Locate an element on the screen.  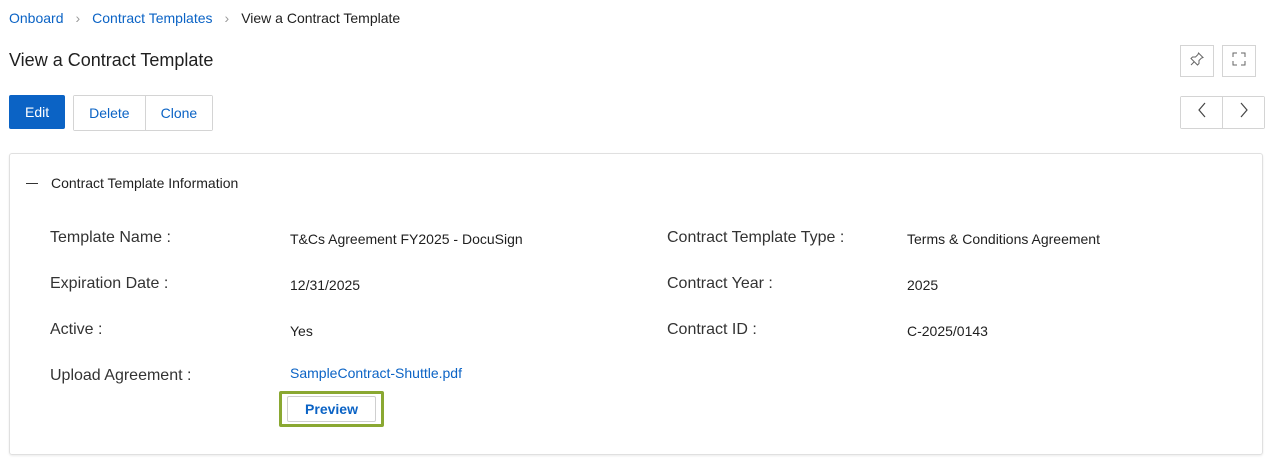
panel-title: Contract Template Information is located at coordinates (145, 183).